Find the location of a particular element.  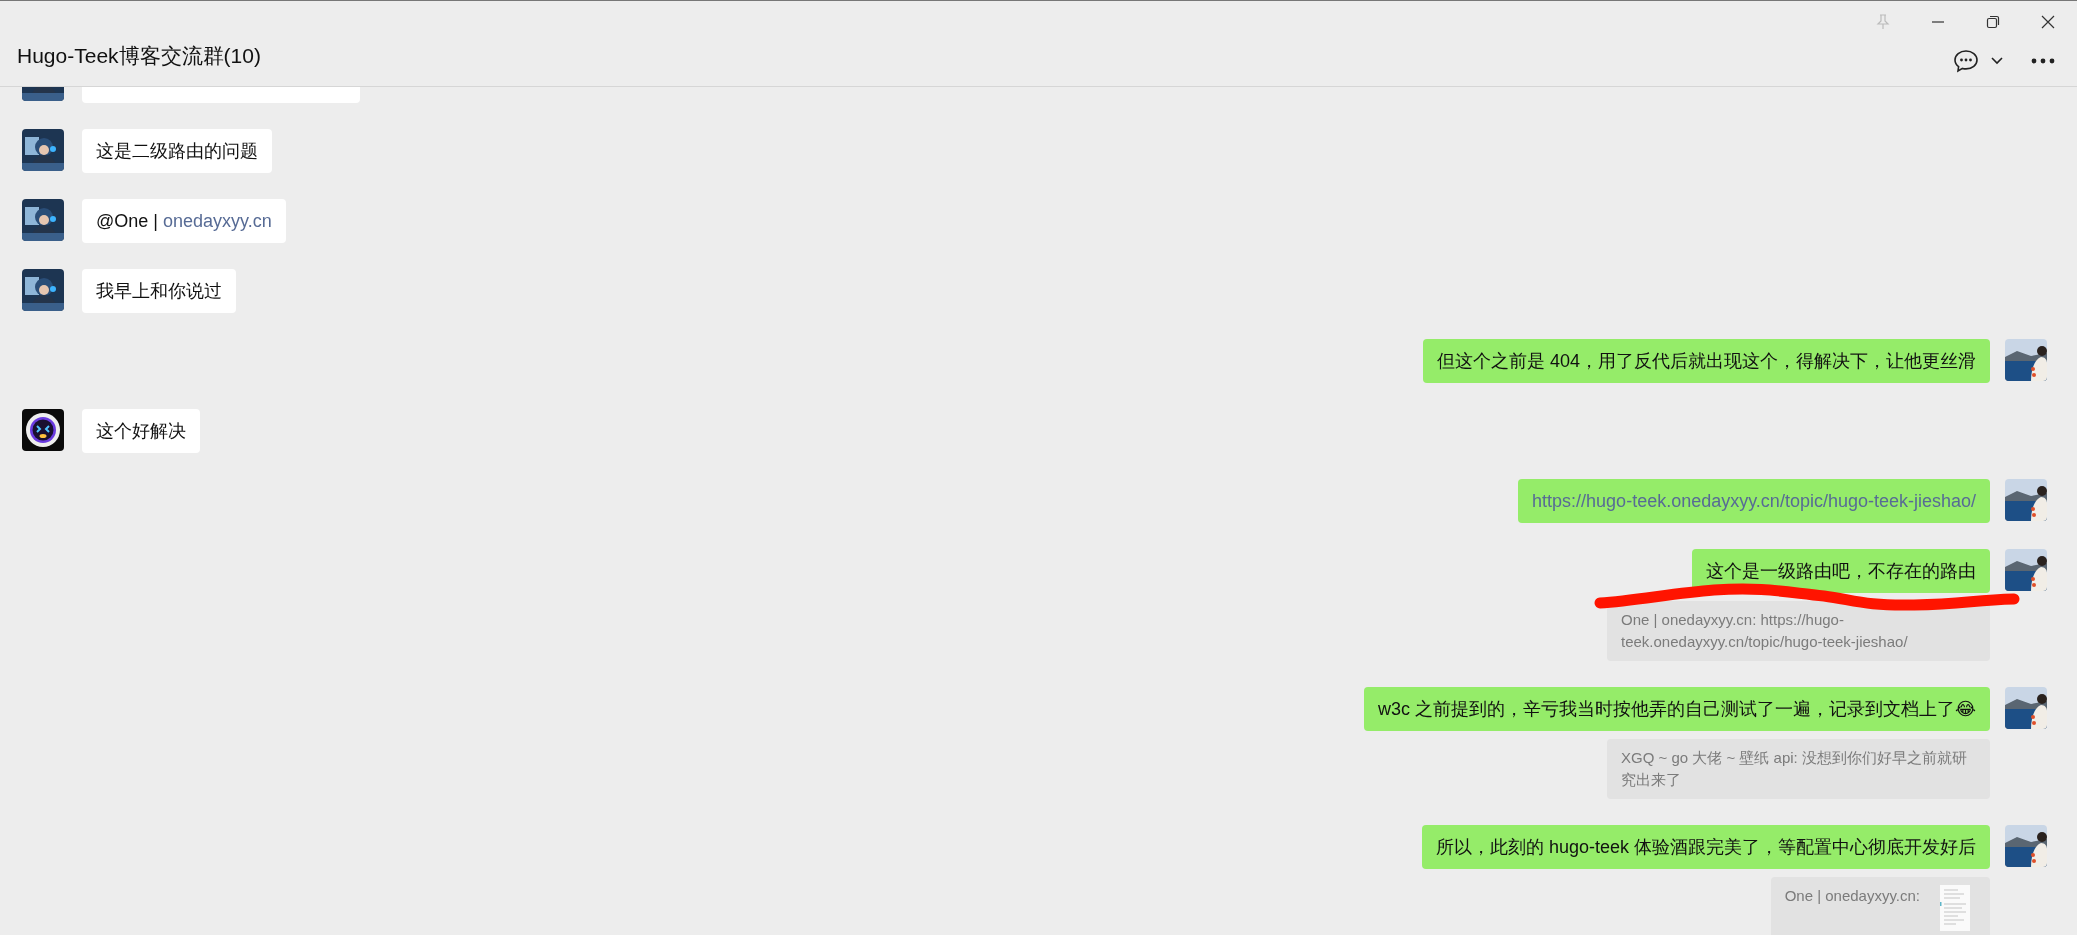

message-text: 这个好解决 is located at coordinates (141, 431).